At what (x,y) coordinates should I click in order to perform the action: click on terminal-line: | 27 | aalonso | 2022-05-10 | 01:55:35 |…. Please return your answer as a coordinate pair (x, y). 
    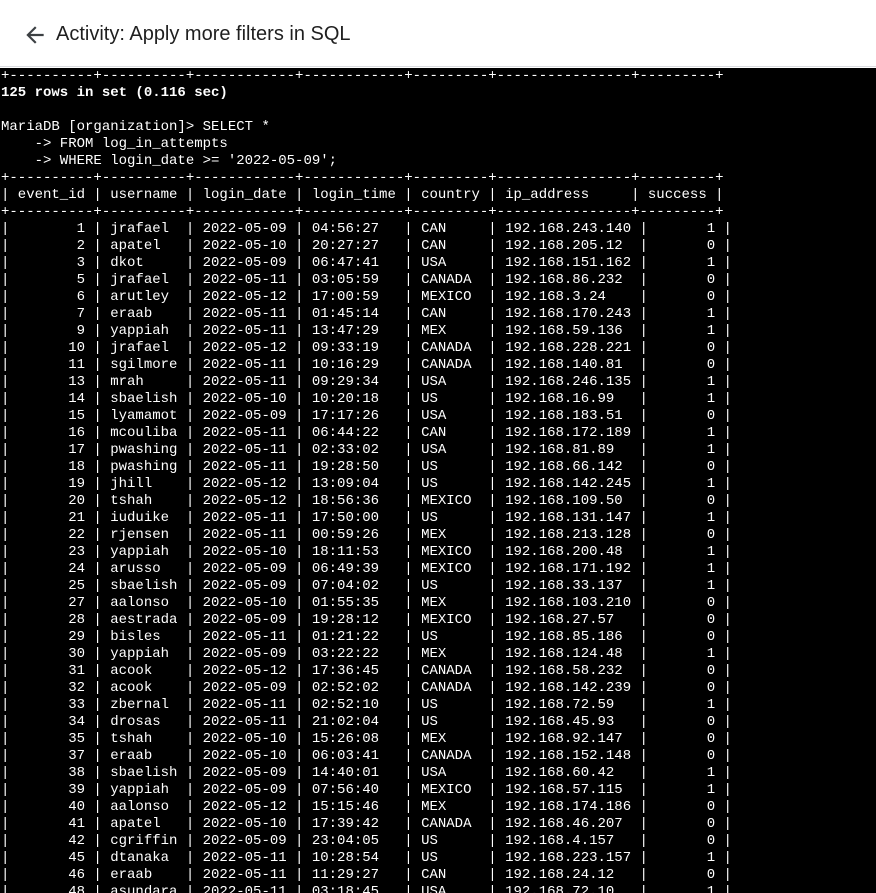
    Looking at the image, I should click on (366, 603).